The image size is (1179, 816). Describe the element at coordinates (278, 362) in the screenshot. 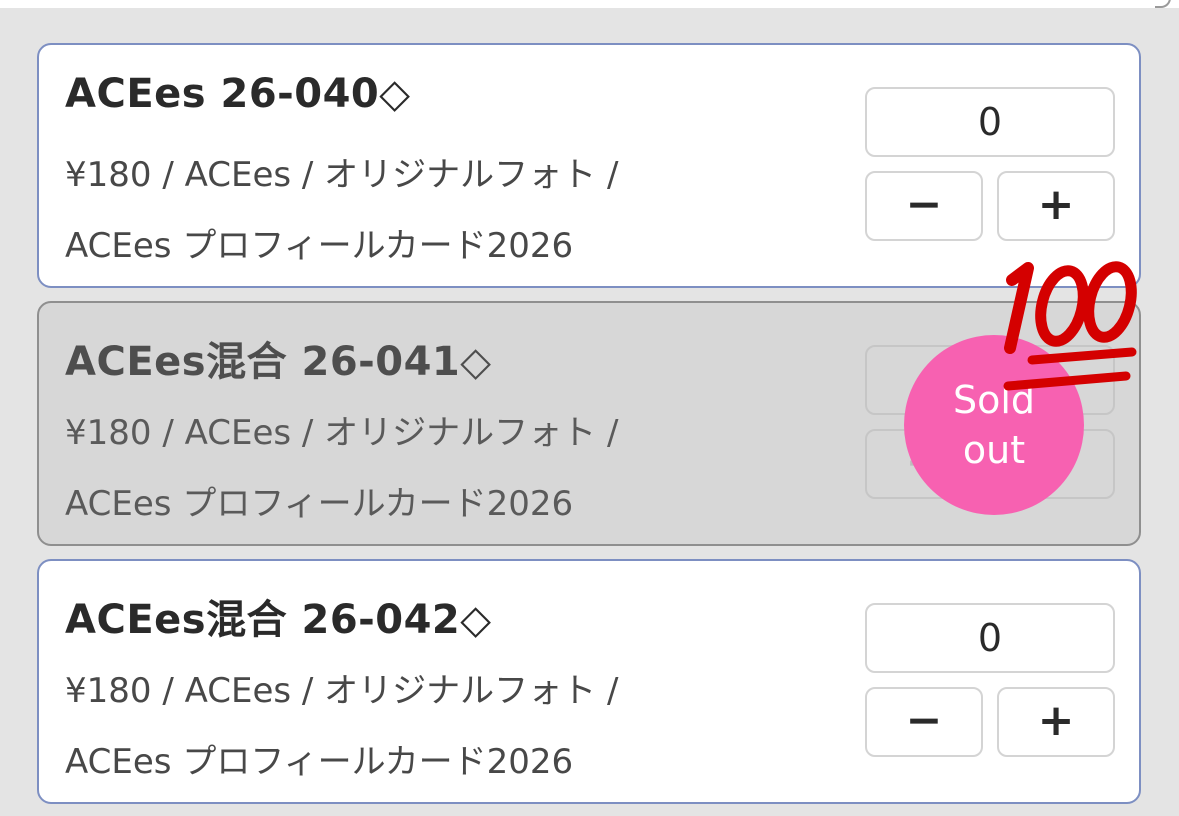

I see `product-title: ACEes混合 26-041◇` at that location.